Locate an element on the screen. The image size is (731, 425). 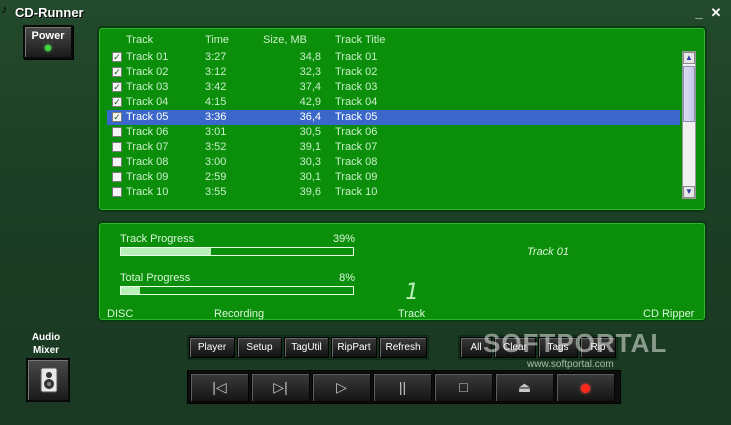
minimize-button: _ is located at coordinates (699, 13).